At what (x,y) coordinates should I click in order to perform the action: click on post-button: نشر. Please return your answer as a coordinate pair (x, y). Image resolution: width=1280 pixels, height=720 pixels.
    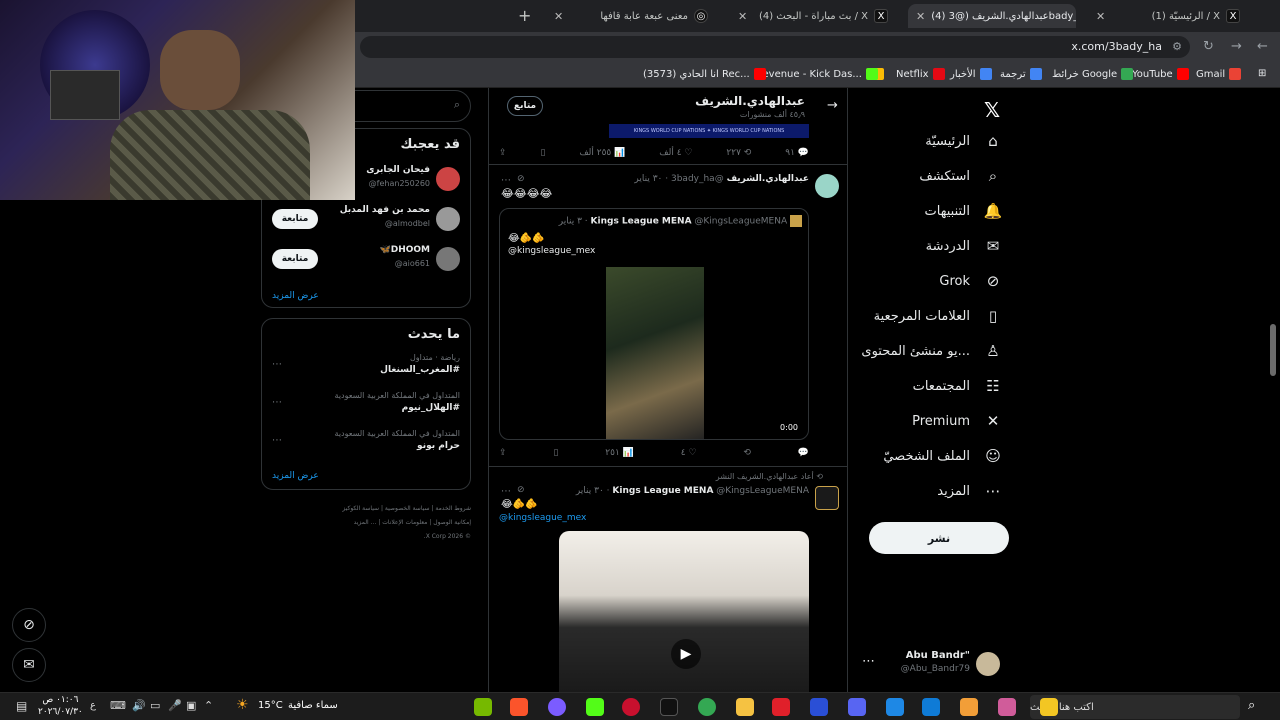
    Looking at the image, I should click on (939, 538).